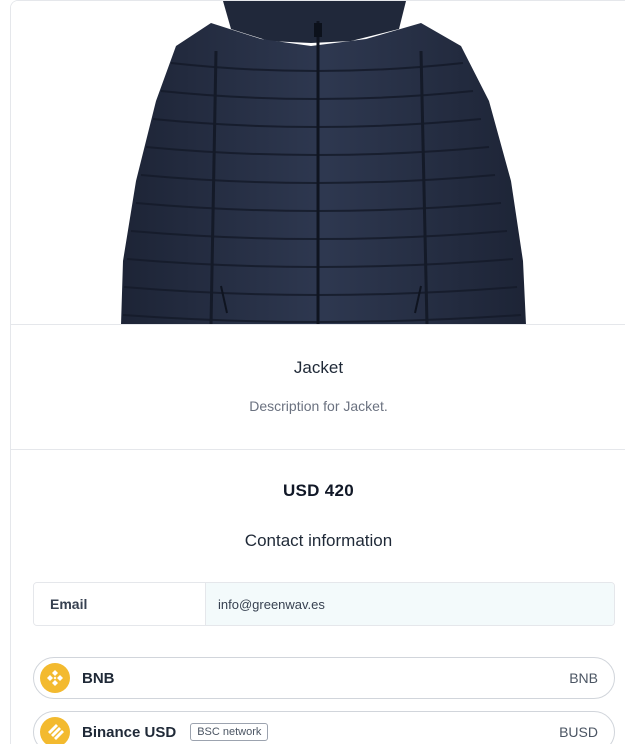 The width and height of the screenshot is (625, 744). I want to click on contact-title: Contact information, so click(318, 540).